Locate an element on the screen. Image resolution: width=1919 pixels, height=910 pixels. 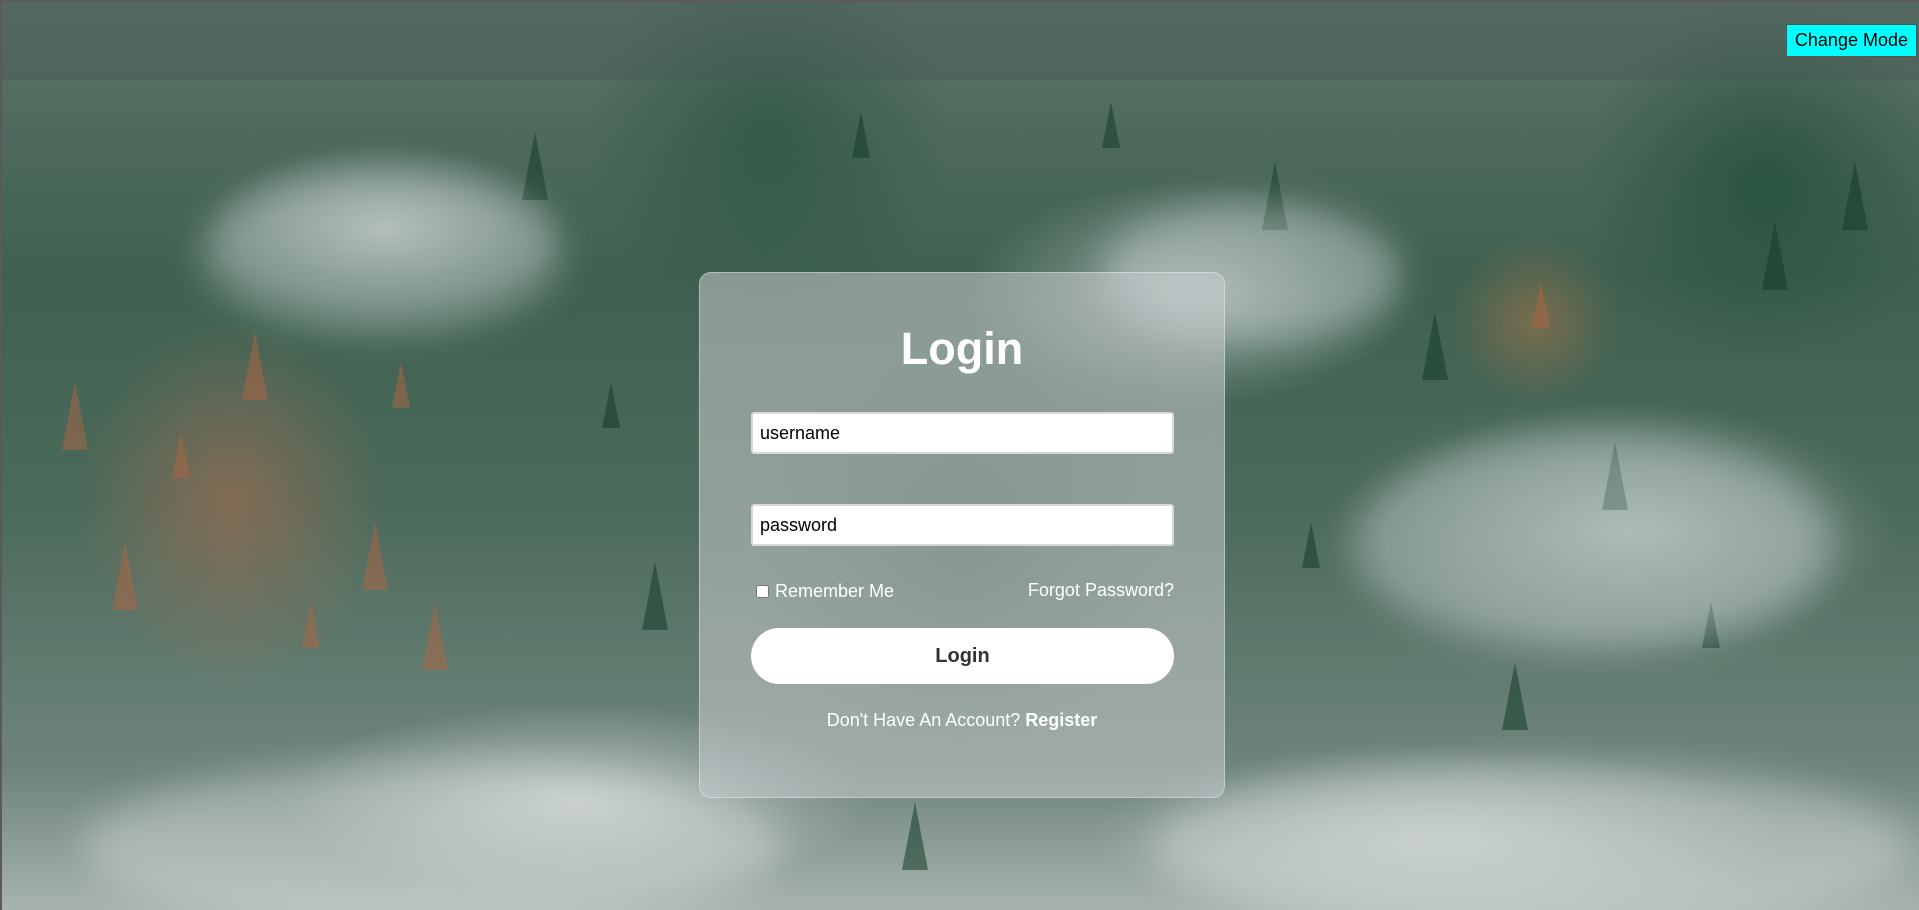
remember-me-checkbox is located at coordinates (762, 591).